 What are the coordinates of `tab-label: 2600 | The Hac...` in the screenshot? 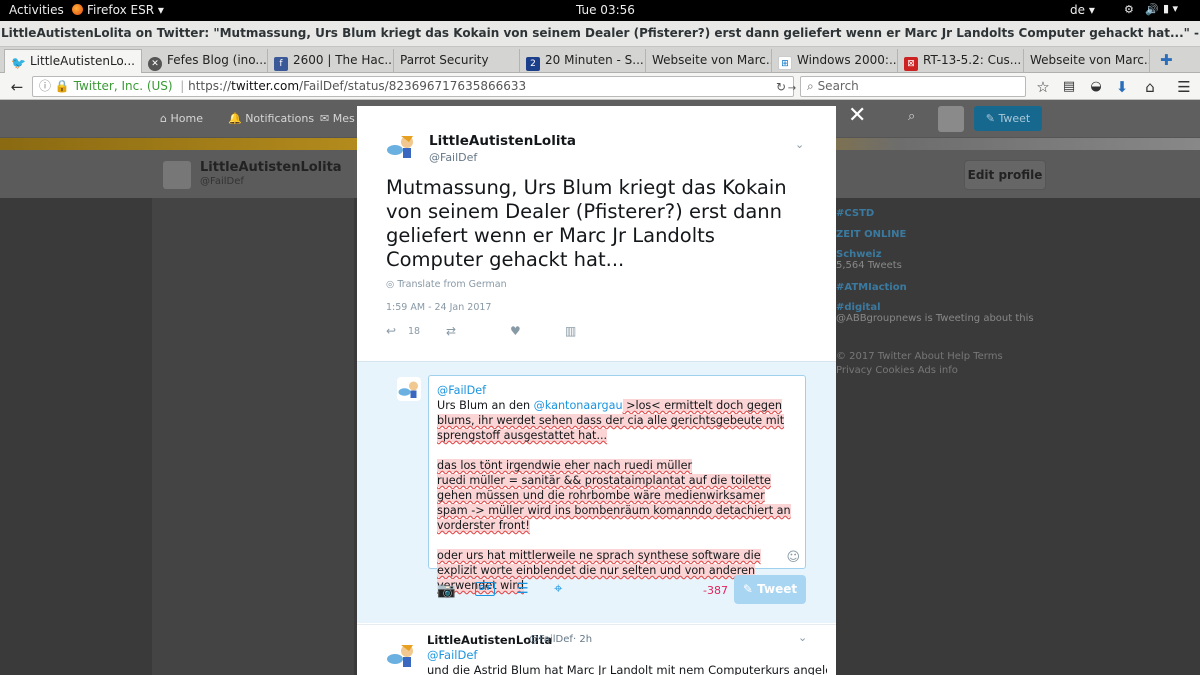 It's located at (343, 60).